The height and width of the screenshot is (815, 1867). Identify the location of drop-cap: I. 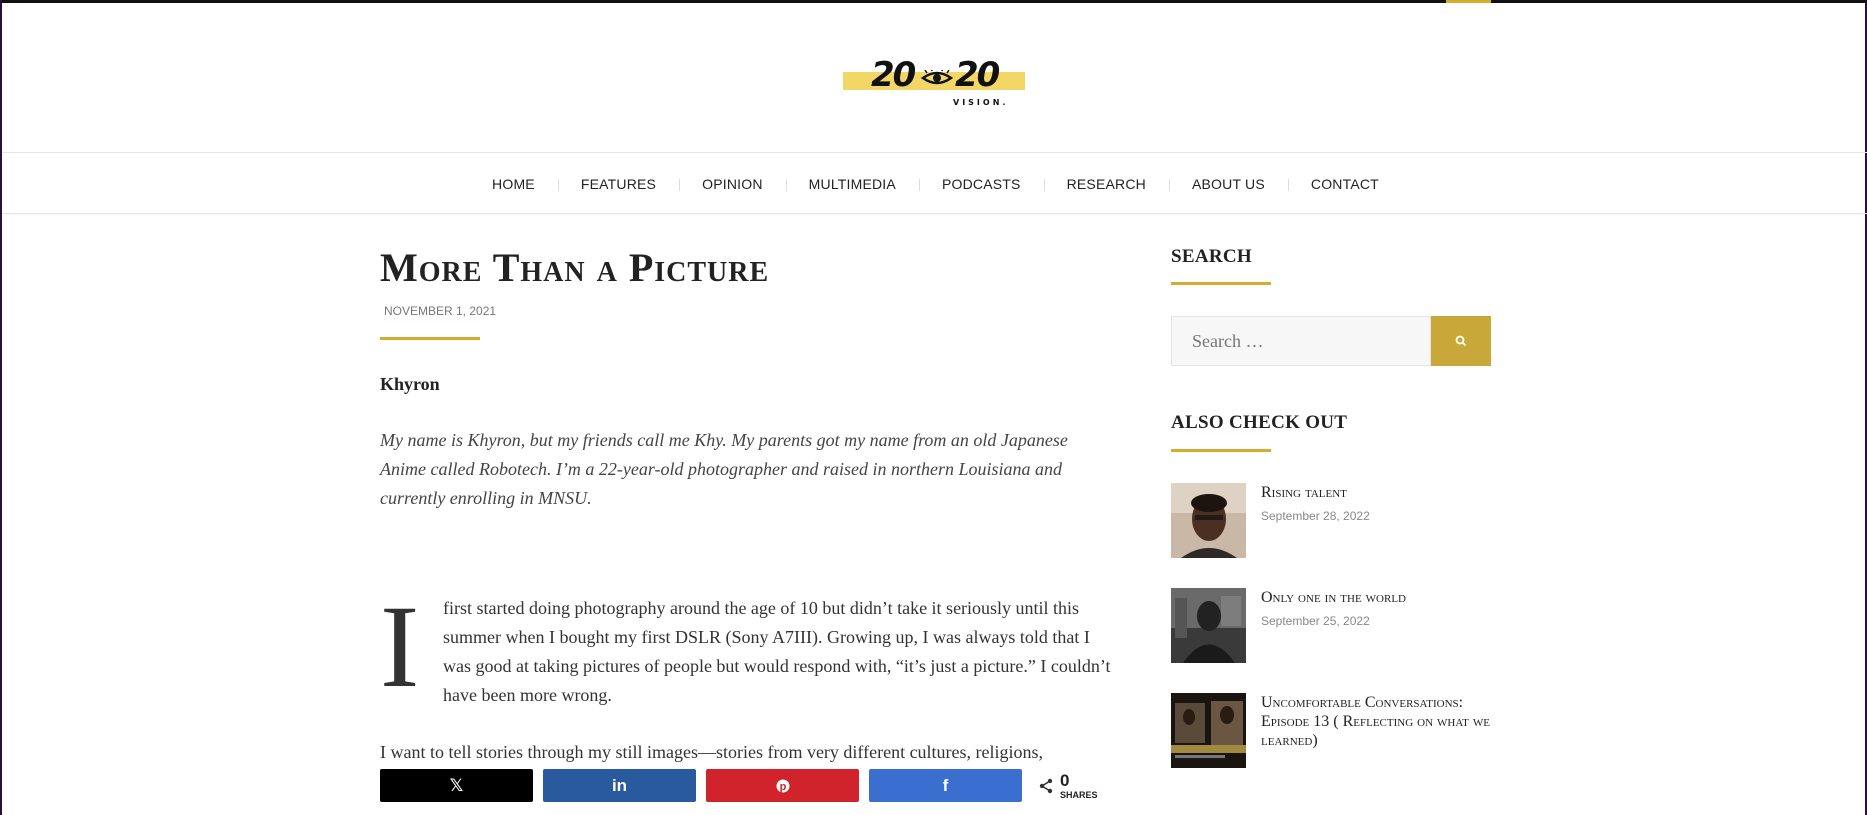
(400, 646).